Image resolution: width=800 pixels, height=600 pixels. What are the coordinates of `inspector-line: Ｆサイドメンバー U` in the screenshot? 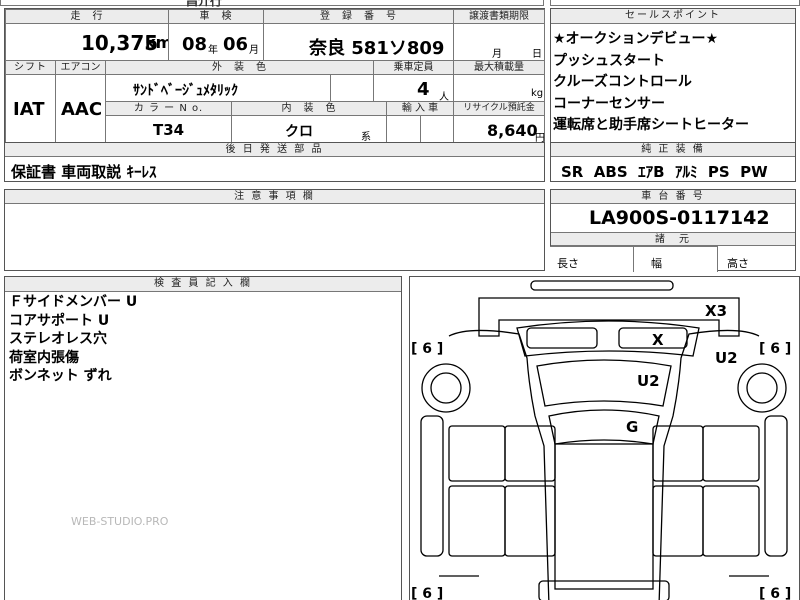 It's located at (73, 302).